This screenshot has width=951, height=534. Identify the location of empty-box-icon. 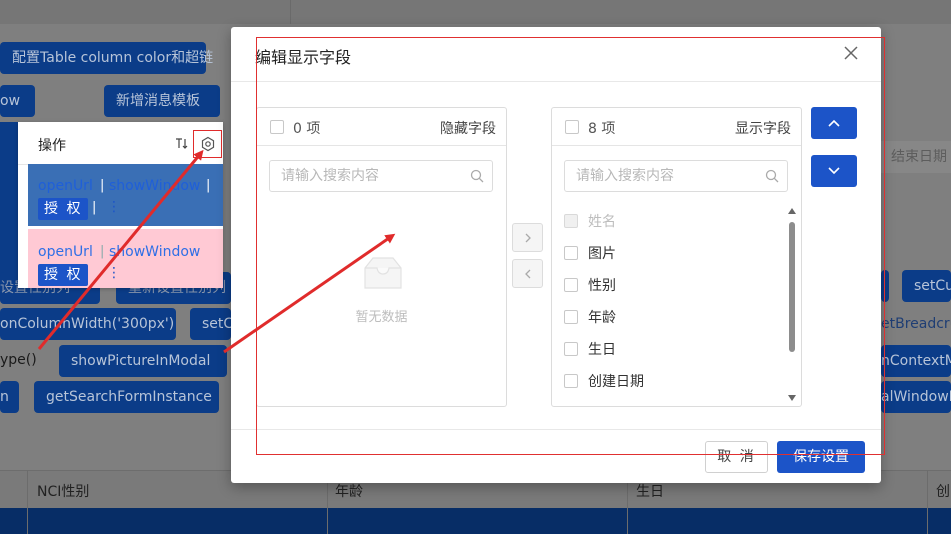
(383, 273).